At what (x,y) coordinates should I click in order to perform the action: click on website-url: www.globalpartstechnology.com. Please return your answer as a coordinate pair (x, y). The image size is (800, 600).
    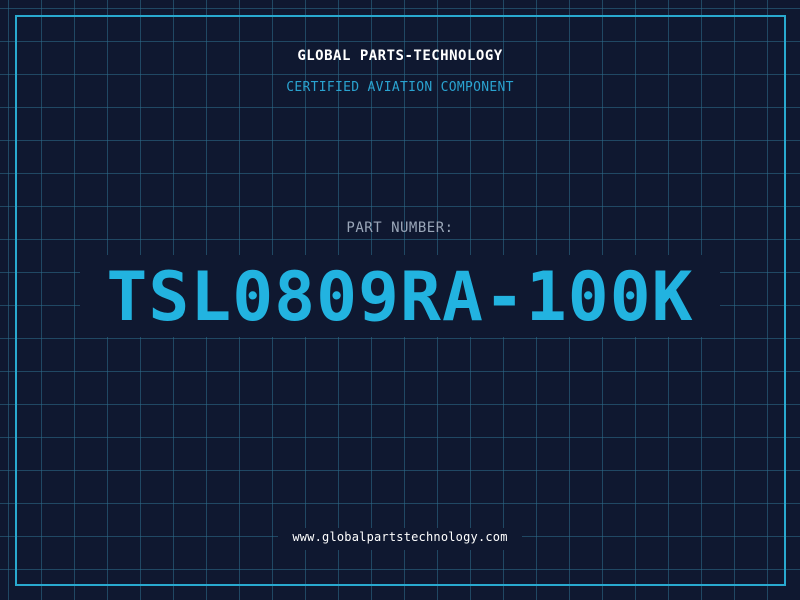
    Looking at the image, I should click on (400, 537).